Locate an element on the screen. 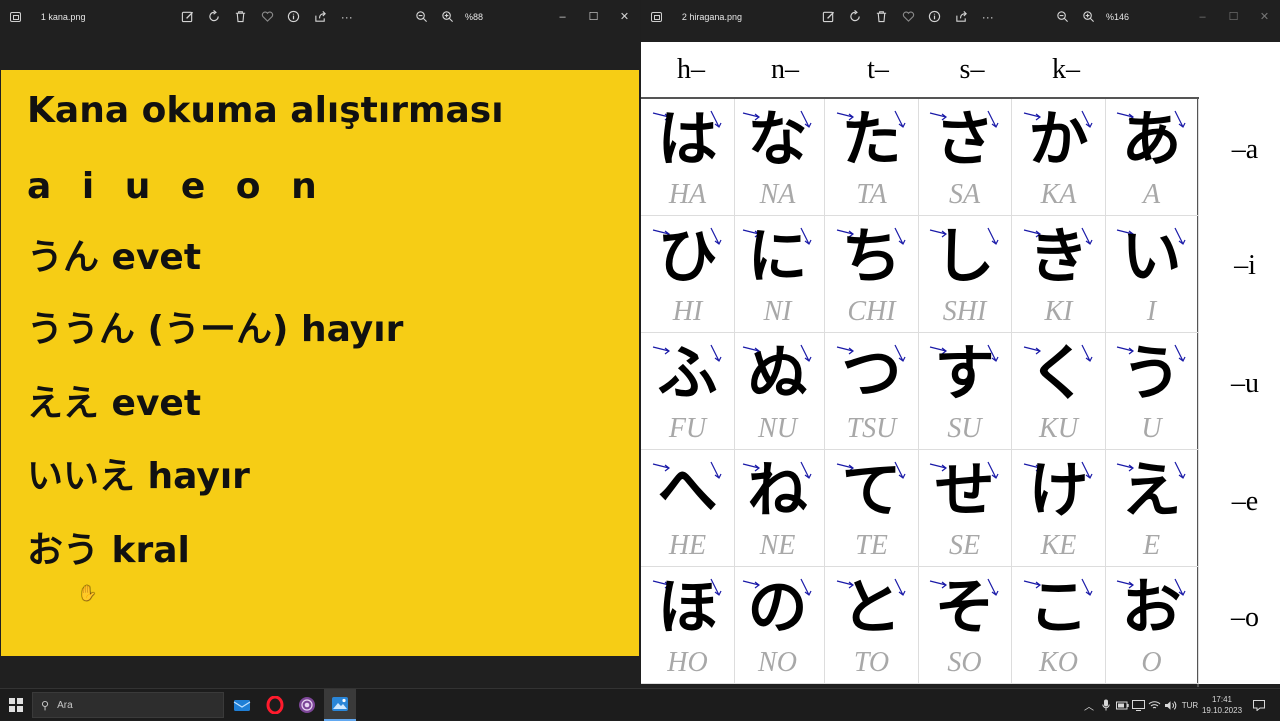 This screenshot has width=1280, height=721. windows-start-icon is located at coordinates (16, 705).